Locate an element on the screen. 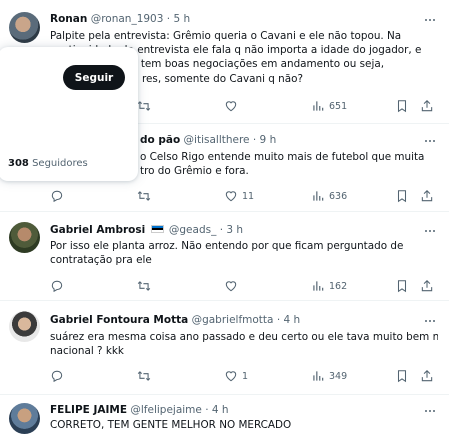  tweet-actions: 11 636 is located at coordinates (242, 196).